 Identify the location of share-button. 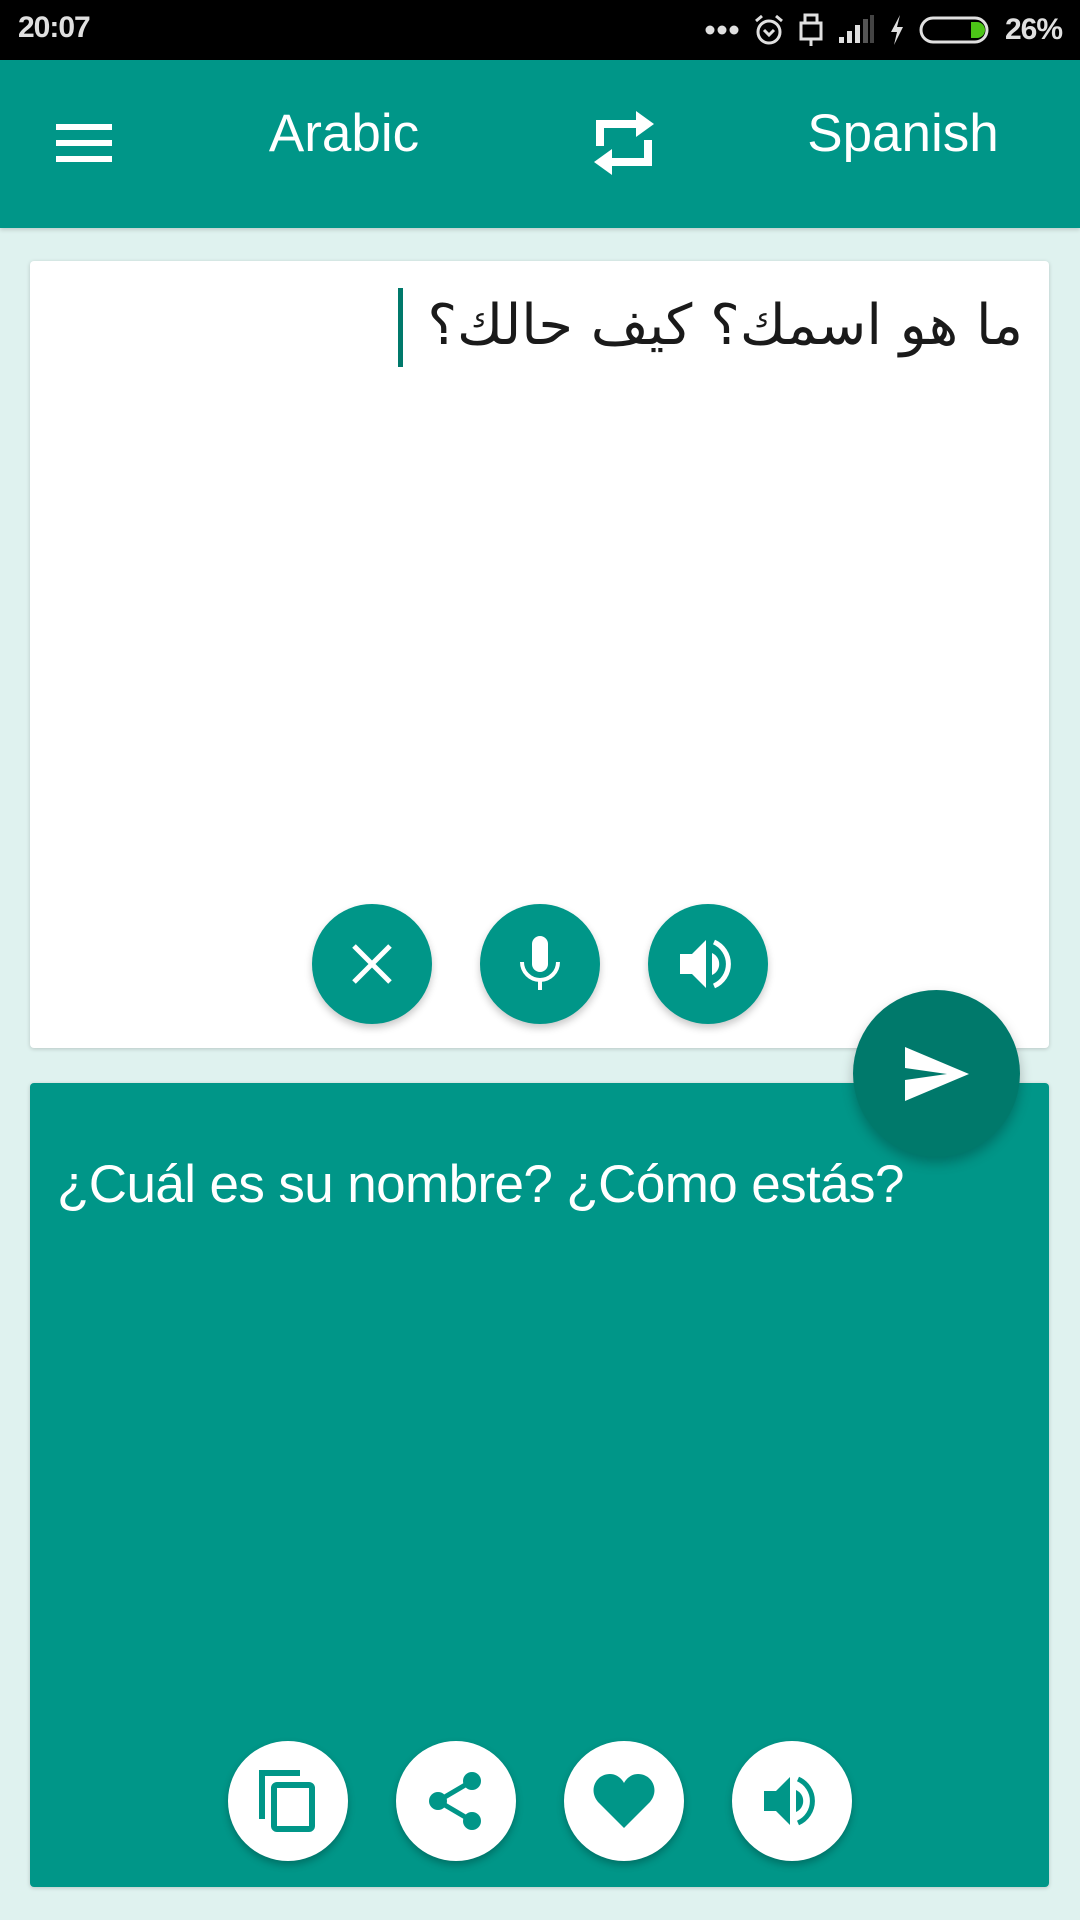
(456, 1801).